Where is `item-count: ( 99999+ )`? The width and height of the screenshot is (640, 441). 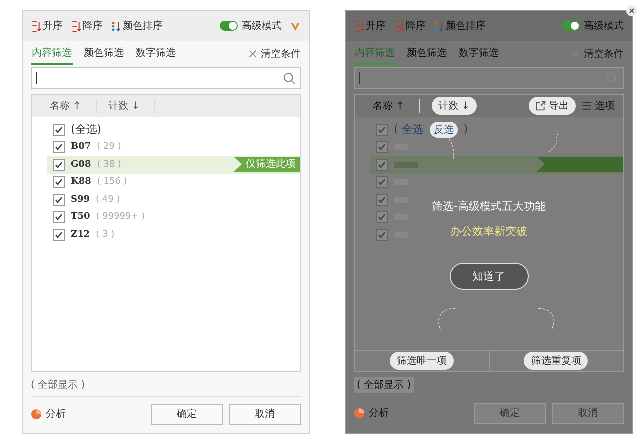 item-count: ( 99999+ ) is located at coordinates (121, 217).